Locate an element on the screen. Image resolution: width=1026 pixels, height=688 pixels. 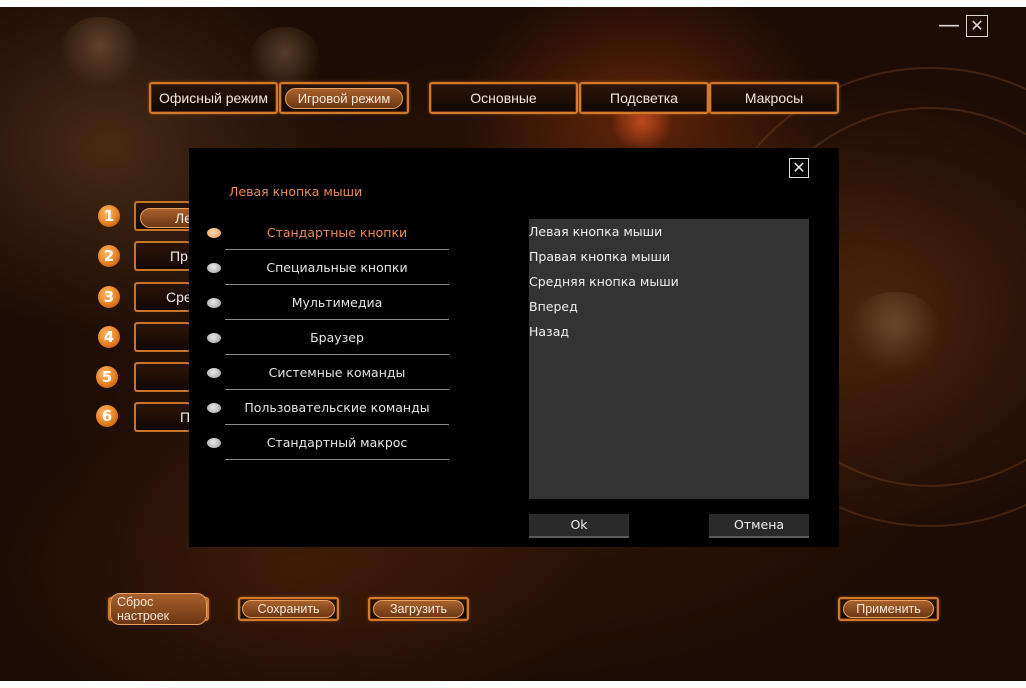
category-system-commands: Системные команды is located at coordinates (327, 372).